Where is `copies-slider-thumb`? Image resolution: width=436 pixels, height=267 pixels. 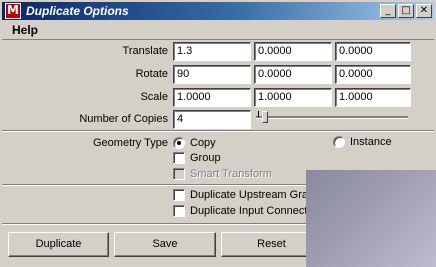 copies-slider-thumb is located at coordinates (265, 117).